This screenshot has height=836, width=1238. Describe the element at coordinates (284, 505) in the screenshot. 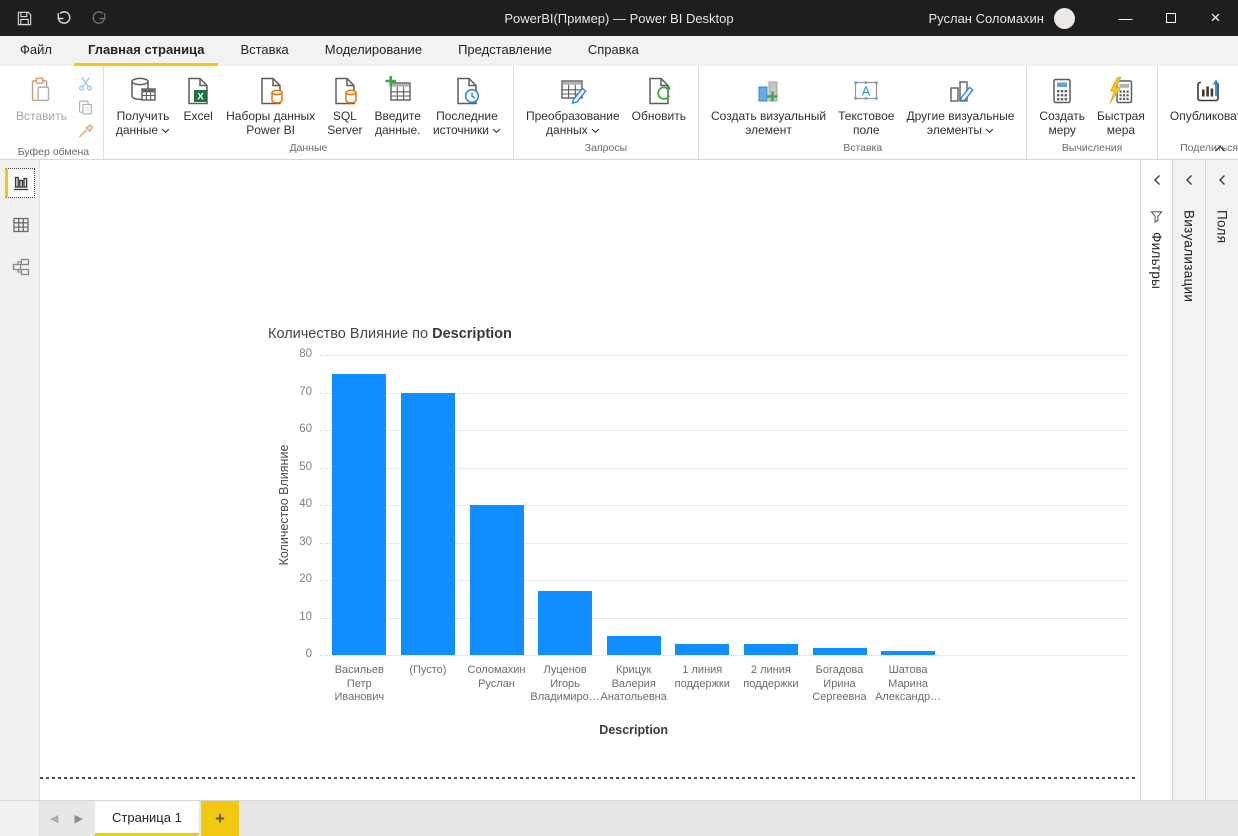

I see `y-axis-title: Количество Влияние` at that location.